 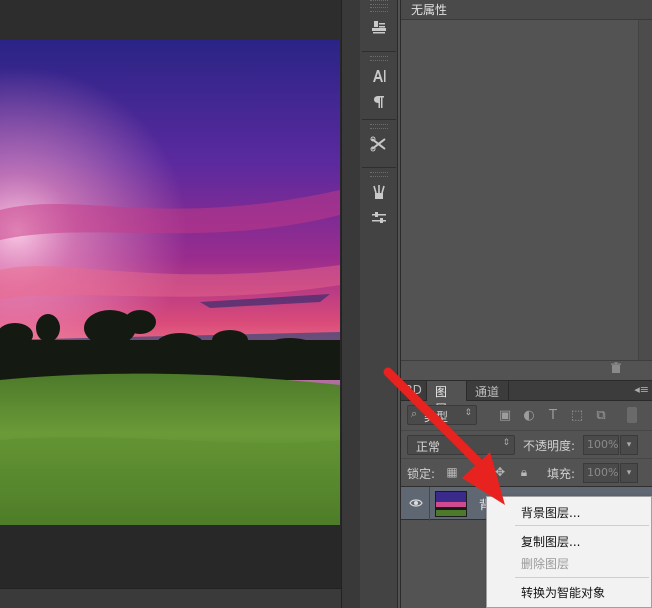 I want to click on canvas-top-pasteboard, so click(x=180, y=20).